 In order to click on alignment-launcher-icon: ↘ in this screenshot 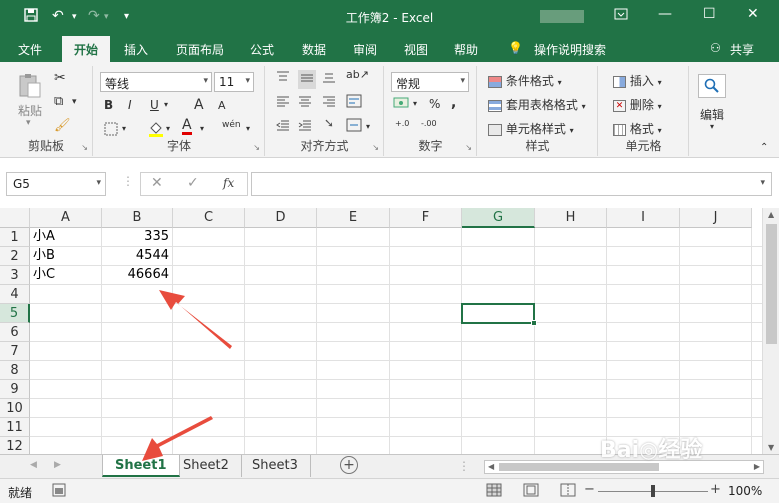, I will do `click(375, 147)`.